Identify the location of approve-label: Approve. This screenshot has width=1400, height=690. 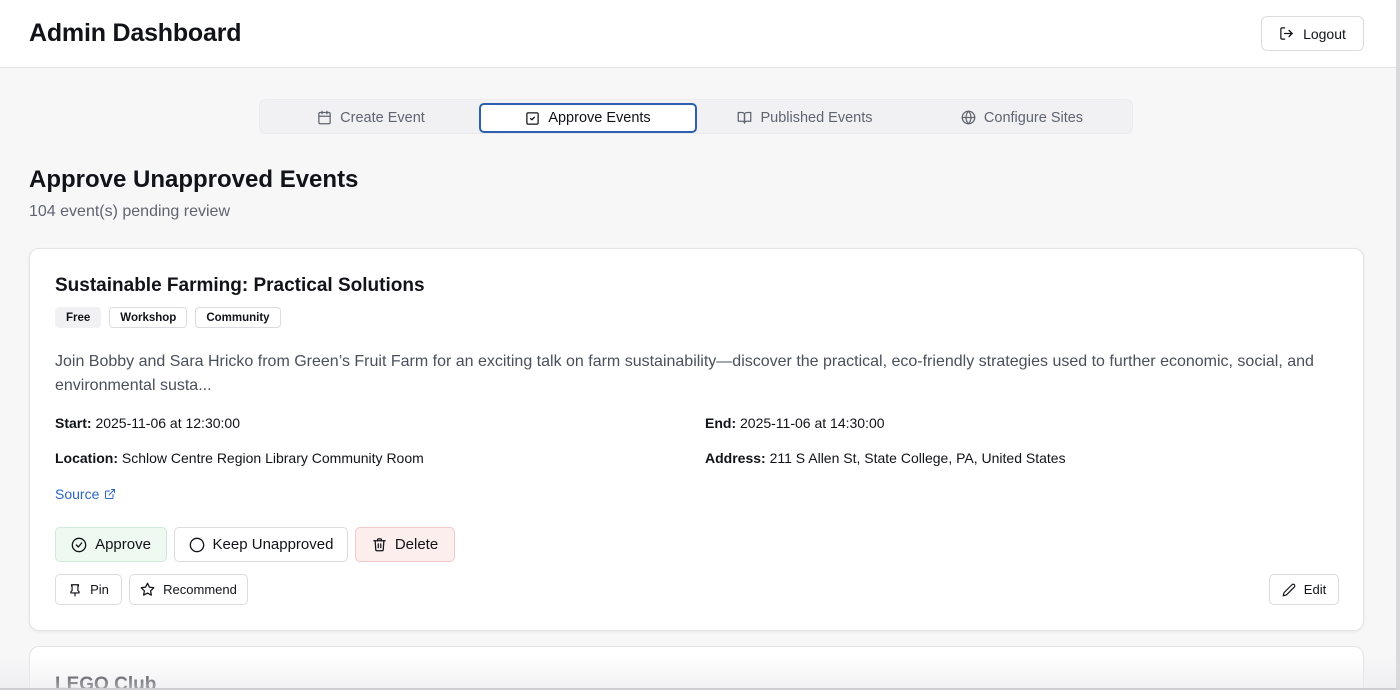
(123, 544).